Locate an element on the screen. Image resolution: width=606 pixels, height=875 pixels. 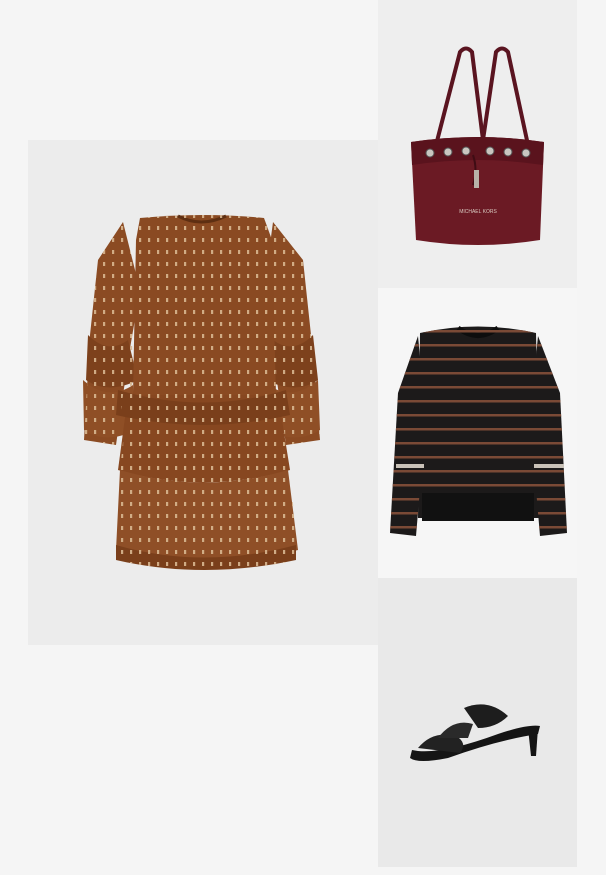
sweater-image is located at coordinates (478, 430).